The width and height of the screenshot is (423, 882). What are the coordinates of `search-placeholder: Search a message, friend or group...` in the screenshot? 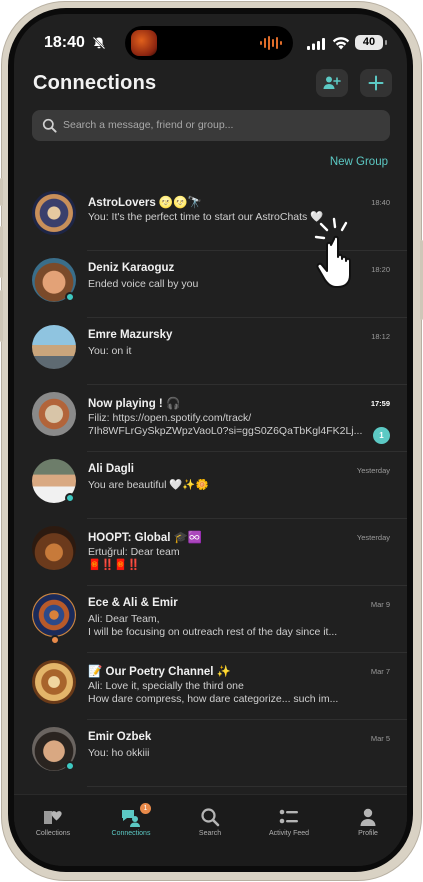 It's located at (148, 125).